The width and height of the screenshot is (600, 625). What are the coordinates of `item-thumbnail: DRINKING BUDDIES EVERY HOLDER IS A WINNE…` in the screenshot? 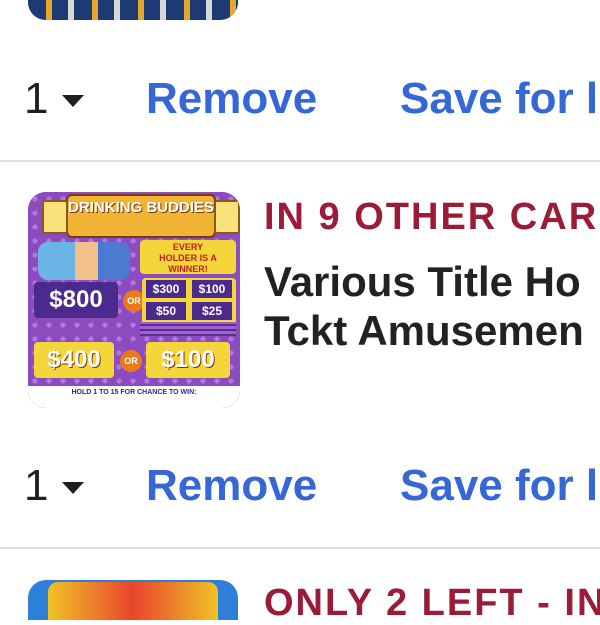 It's located at (134, 300).